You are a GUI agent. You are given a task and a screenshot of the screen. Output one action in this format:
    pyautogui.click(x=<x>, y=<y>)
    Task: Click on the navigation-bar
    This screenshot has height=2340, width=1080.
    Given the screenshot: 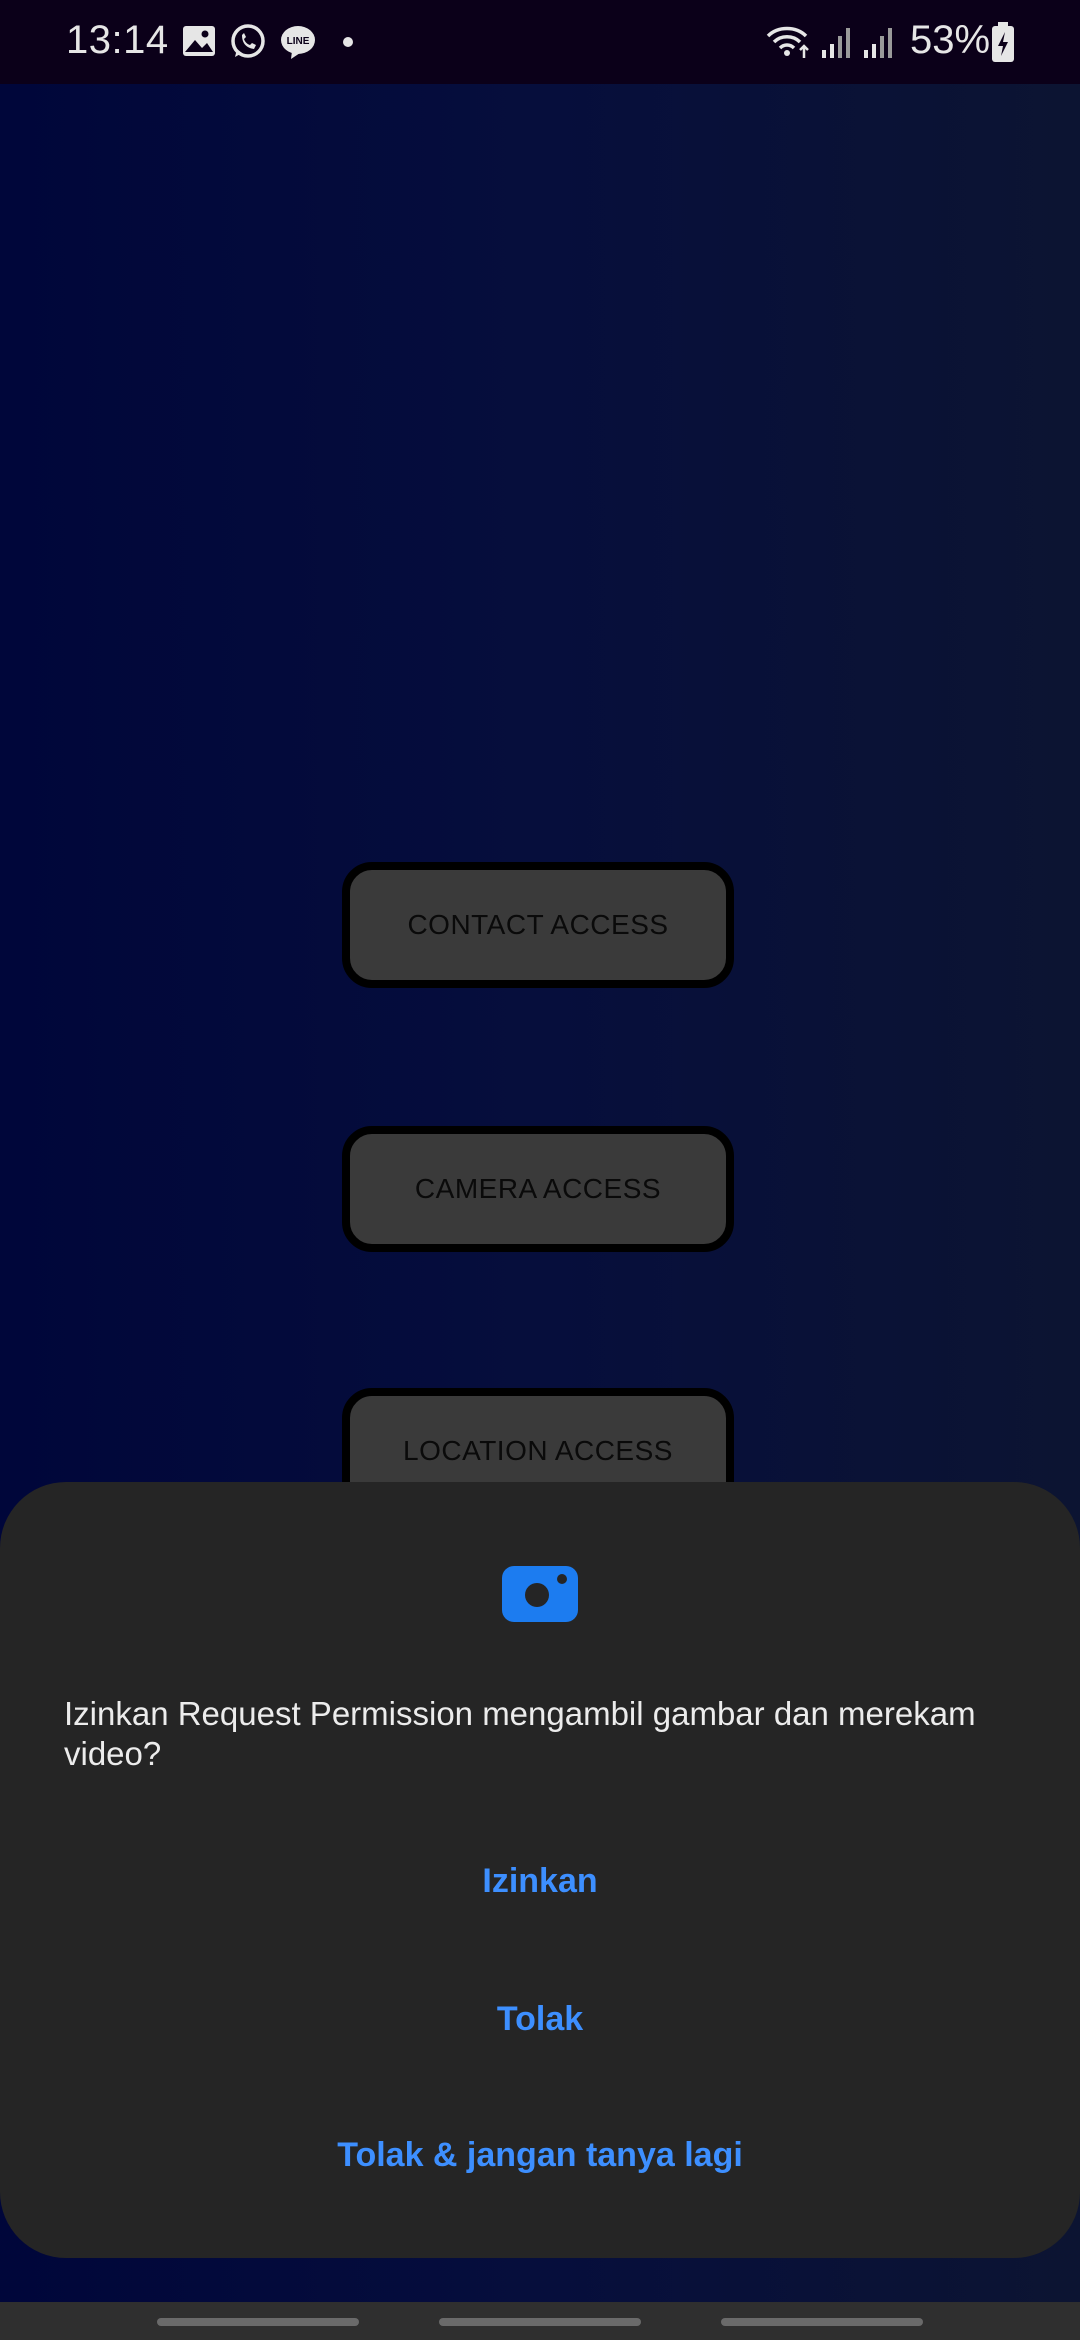 What is the action you would take?
    pyautogui.click(x=540, y=2321)
    